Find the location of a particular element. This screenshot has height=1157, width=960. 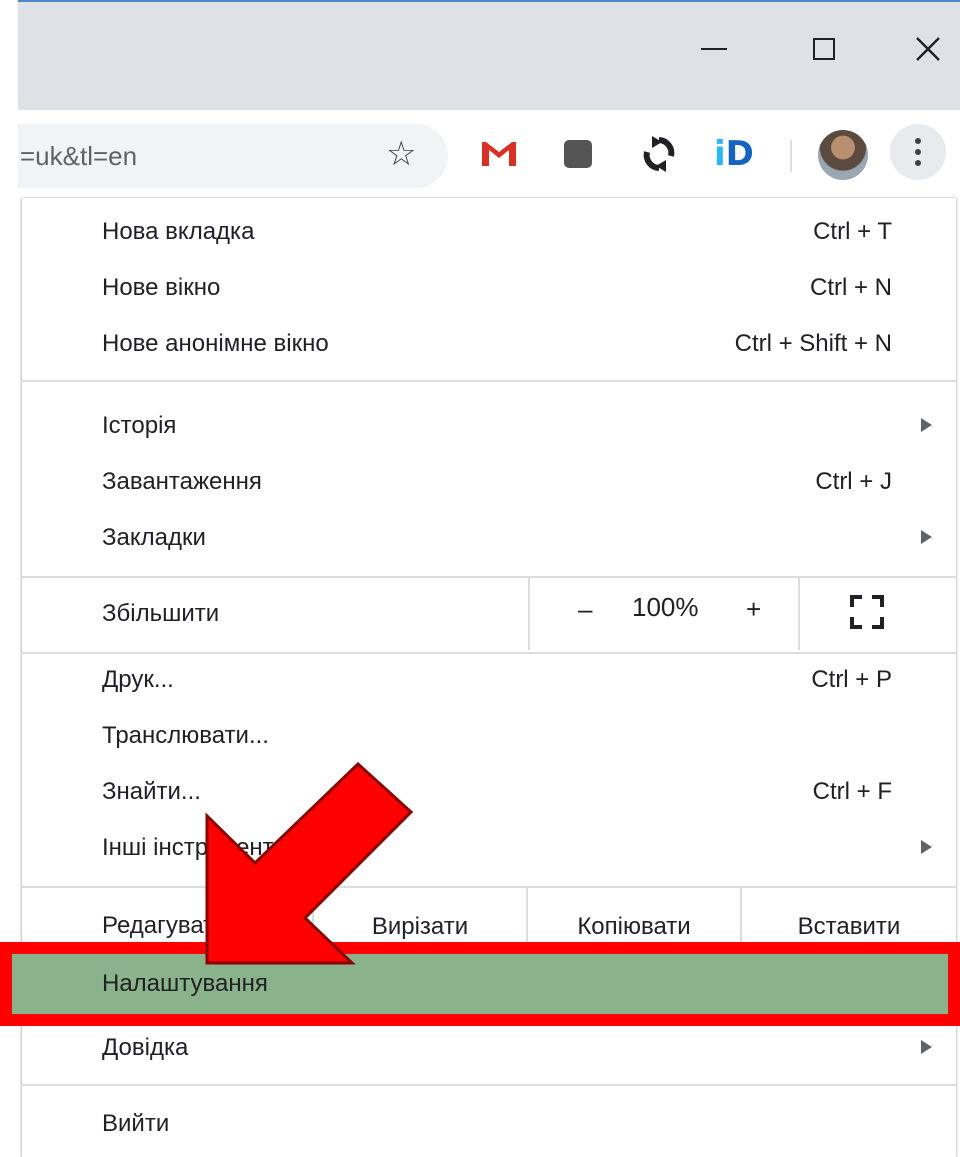

zoom-out-button: – is located at coordinates (585, 609).